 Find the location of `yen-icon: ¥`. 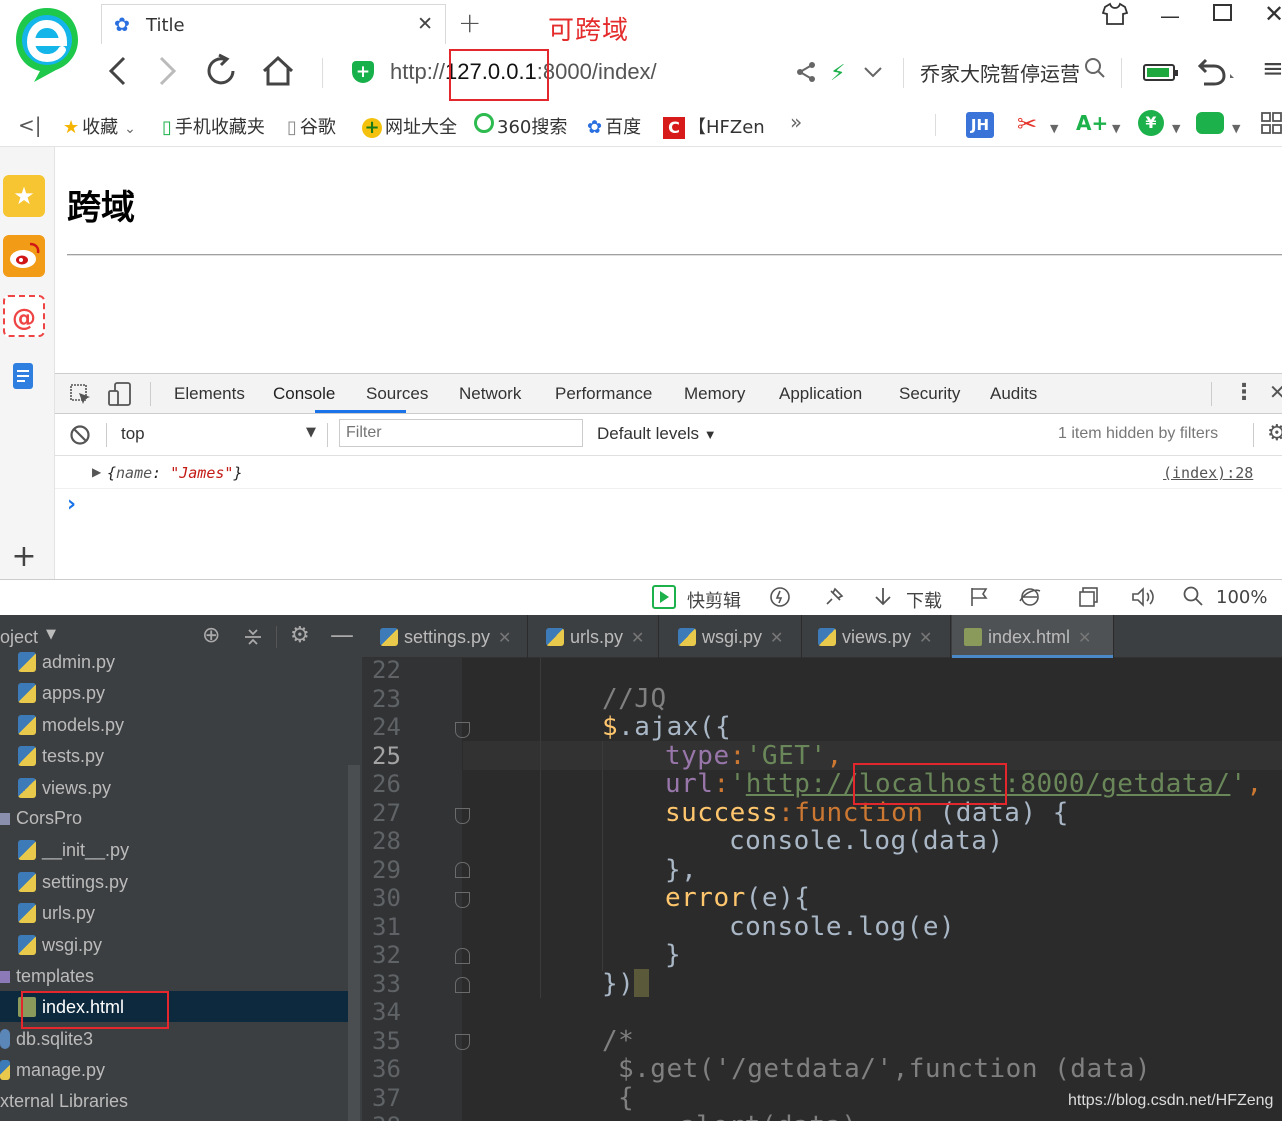

yen-icon: ¥ is located at coordinates (1151, 123).